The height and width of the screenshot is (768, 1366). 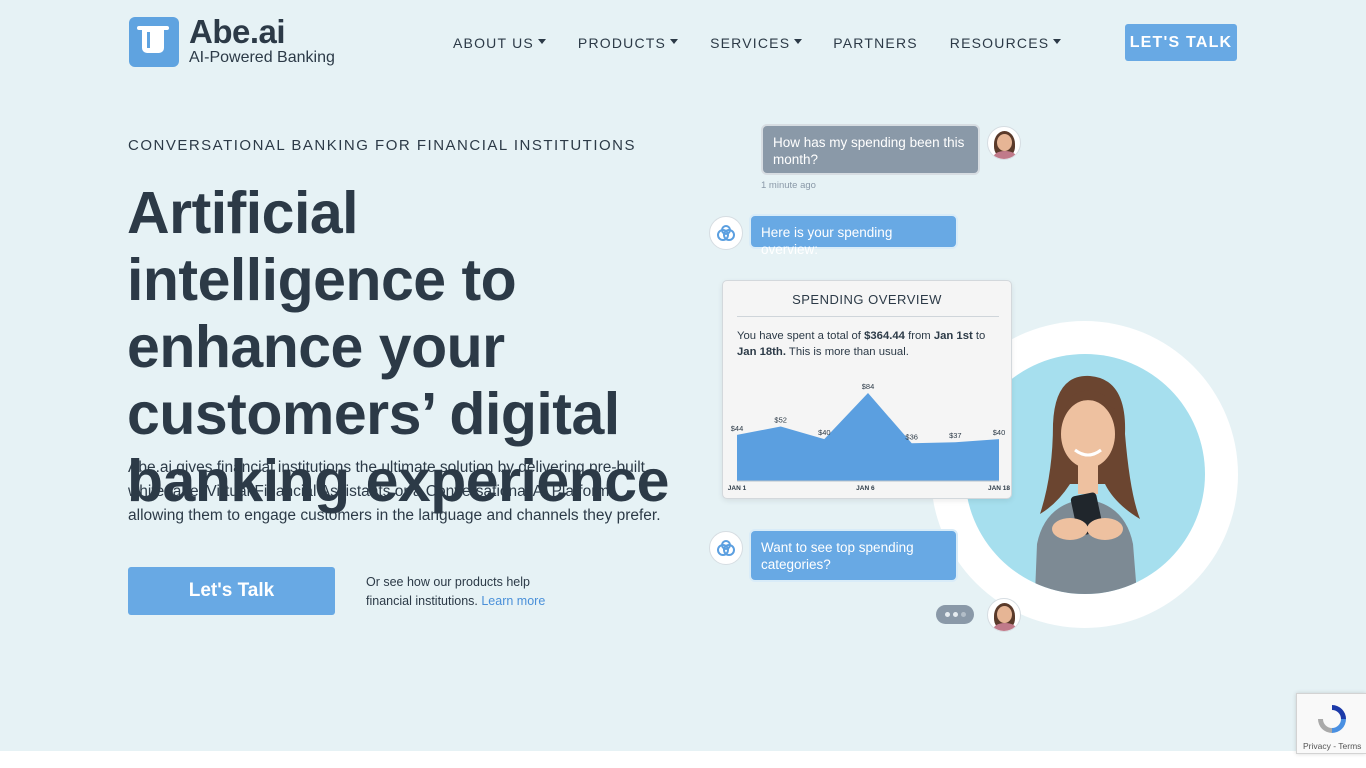 I want to click on brand-tagline: AI-Powered Banking, so click(x=262, y=57).